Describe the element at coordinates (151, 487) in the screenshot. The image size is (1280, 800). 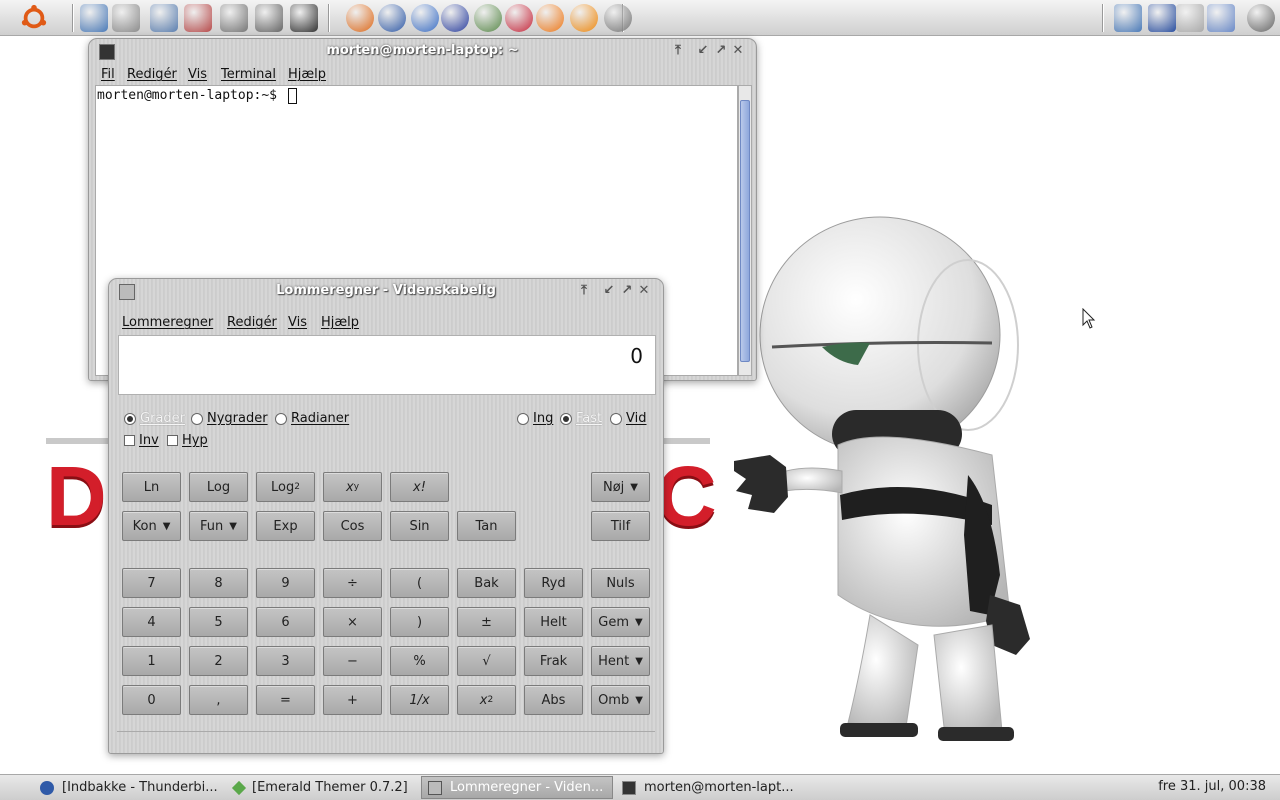
I see `button-ln: Ln` at that location.